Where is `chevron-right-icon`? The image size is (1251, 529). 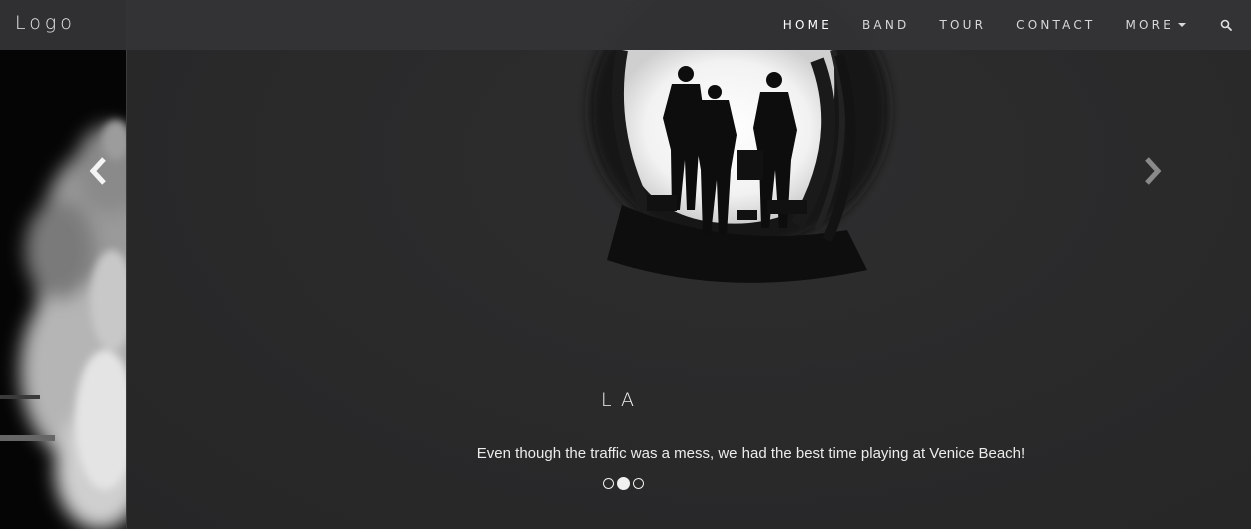
chevron-right-icon is located at coordinates (1153, 171).